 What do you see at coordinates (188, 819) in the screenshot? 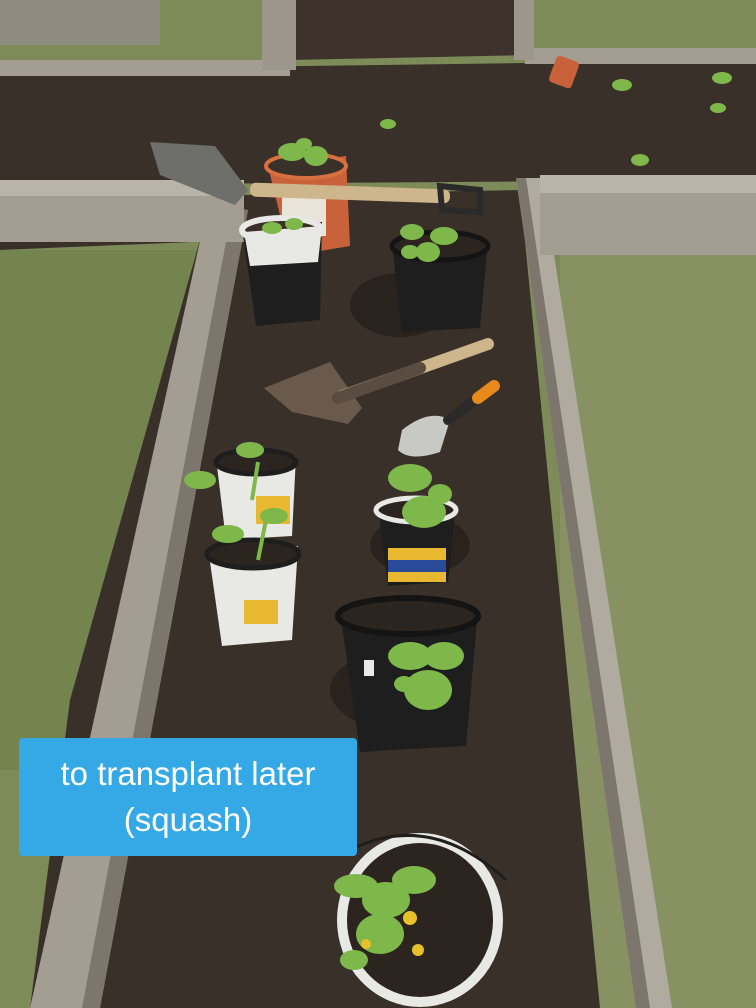
I see `caption-line-2: (squash)` at bounding box center [188, 819].